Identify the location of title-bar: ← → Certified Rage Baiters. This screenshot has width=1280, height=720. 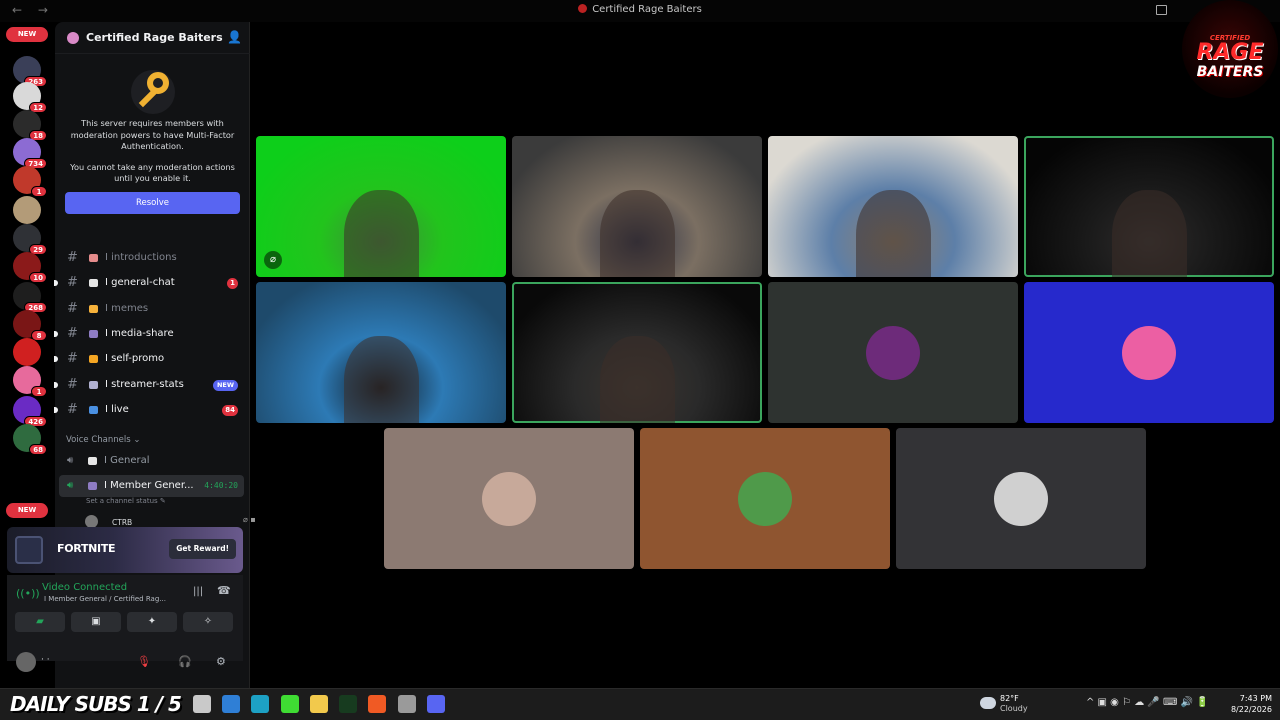
(640, 11).